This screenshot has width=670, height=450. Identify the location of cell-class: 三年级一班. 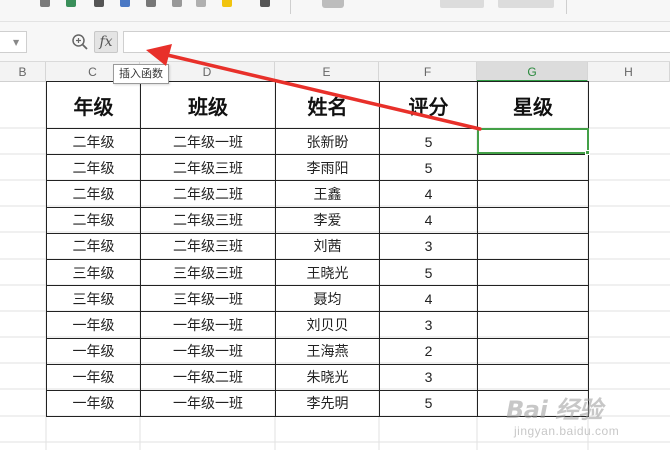
(208, 299).